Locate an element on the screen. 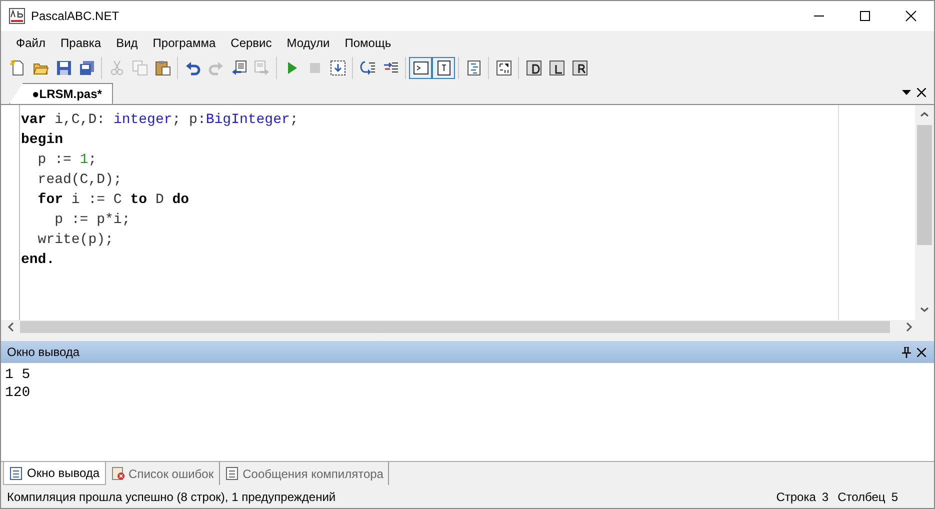  document-lines-icon is located at coordinates (474, 68).